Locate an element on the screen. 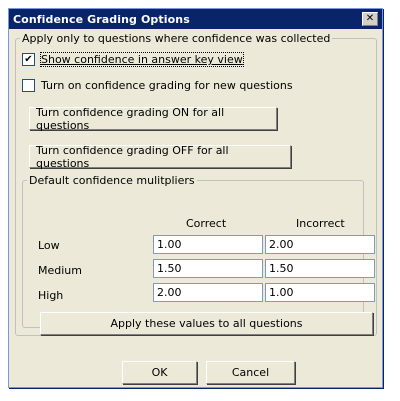 This screenshot has width=400, height=401. show-confidence-option: ✔ Show confidence in answer key view is located at coordinates (133, 59).